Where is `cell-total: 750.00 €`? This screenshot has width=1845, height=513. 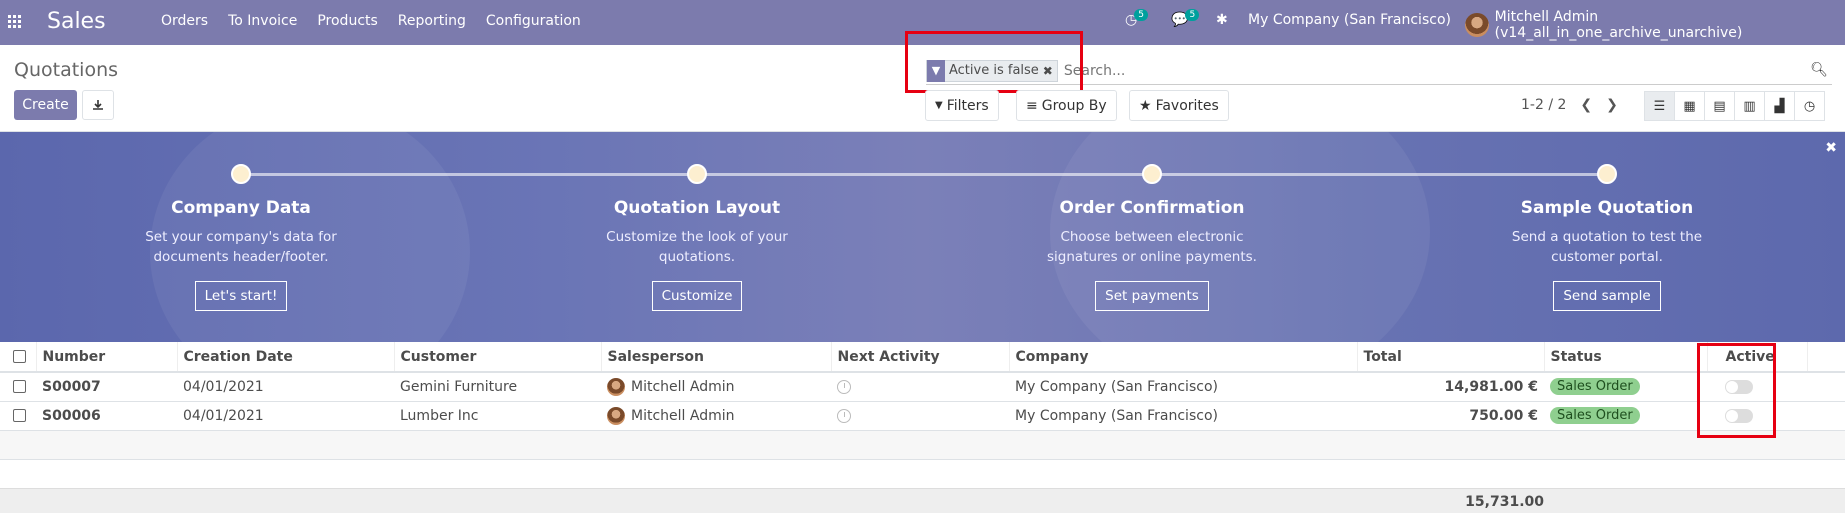 cell-total: 750.00 € is located at coordinates (1450, 416).